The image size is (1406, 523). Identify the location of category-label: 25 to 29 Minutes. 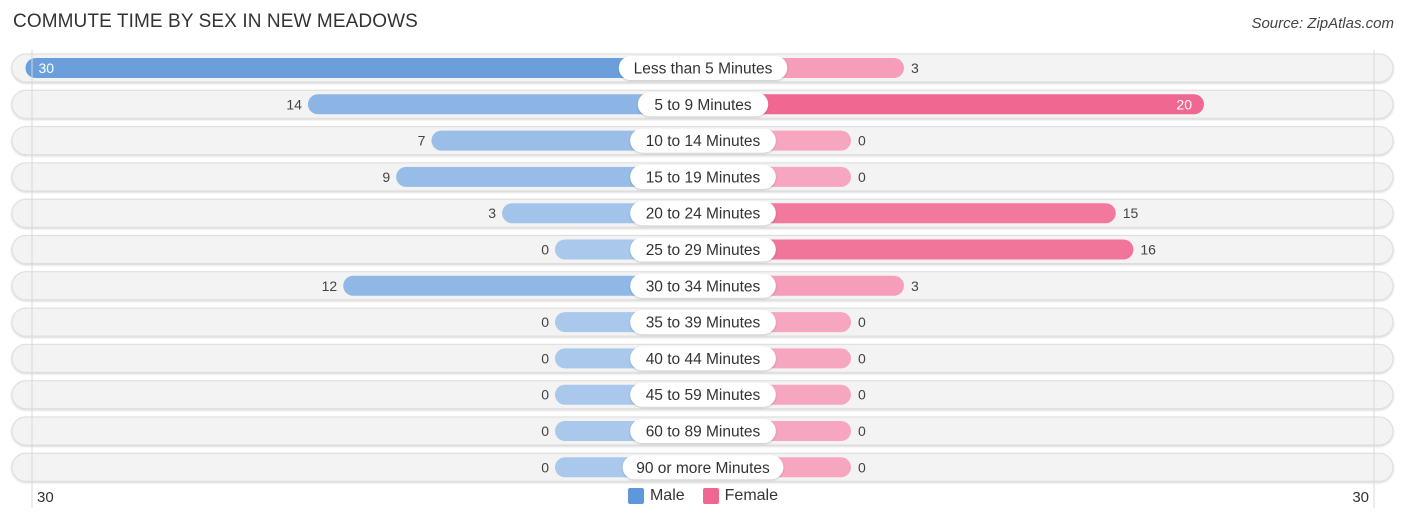
(703, 250).